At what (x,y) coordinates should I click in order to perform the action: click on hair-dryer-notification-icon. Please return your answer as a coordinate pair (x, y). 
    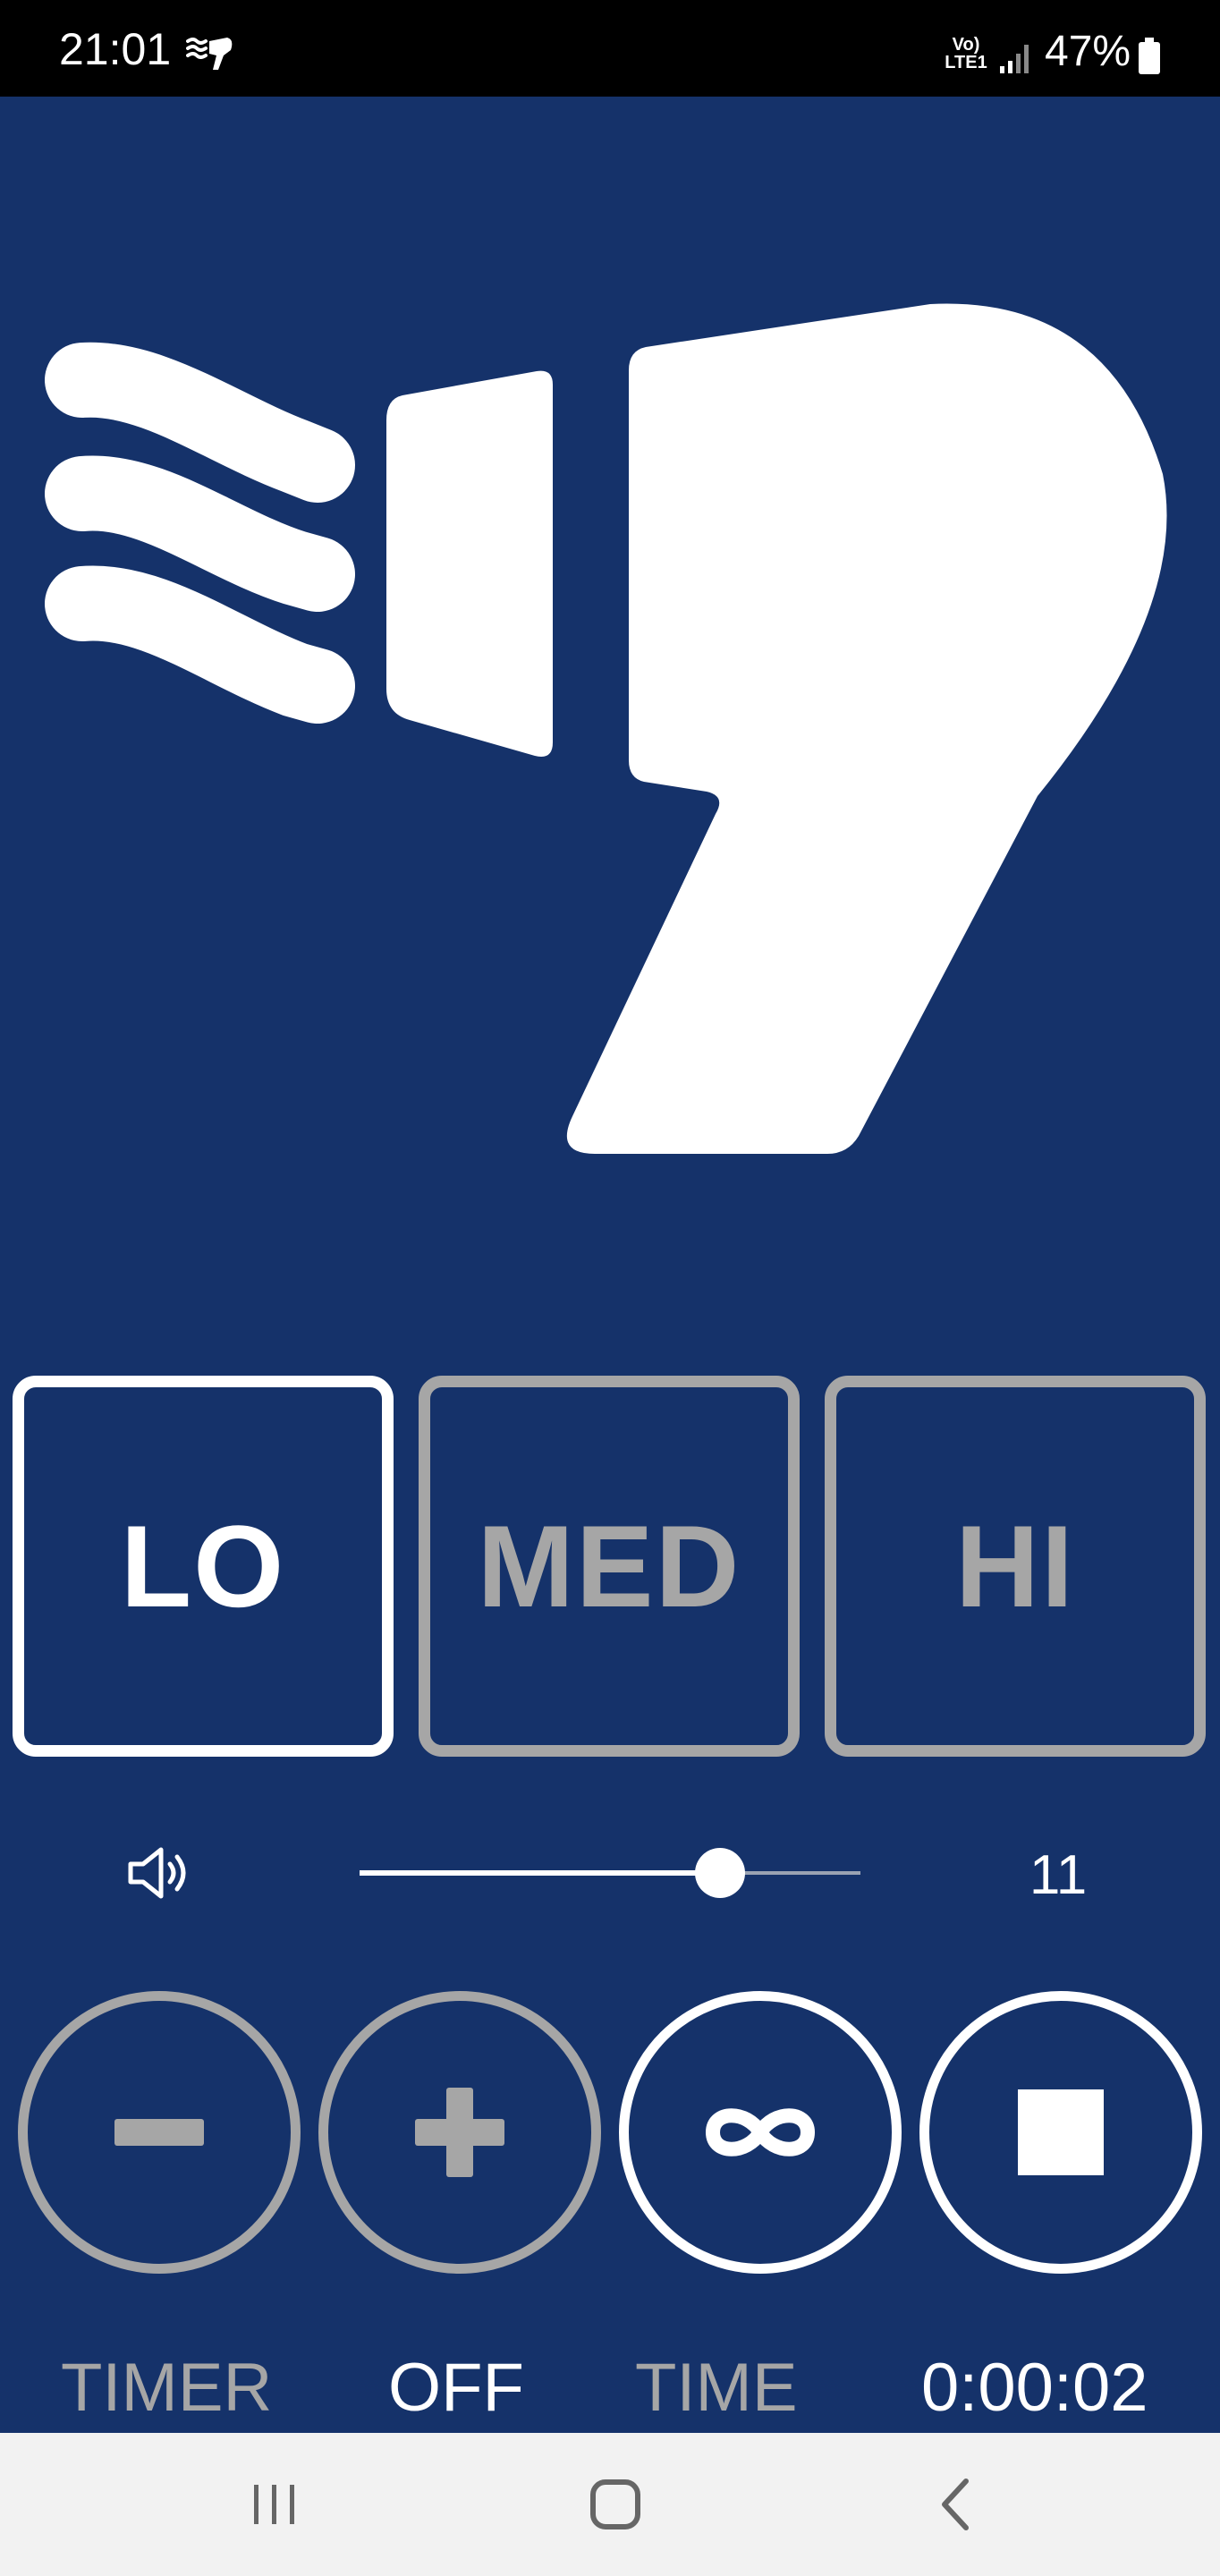
    Looking at the image, I should click on (210, 56).